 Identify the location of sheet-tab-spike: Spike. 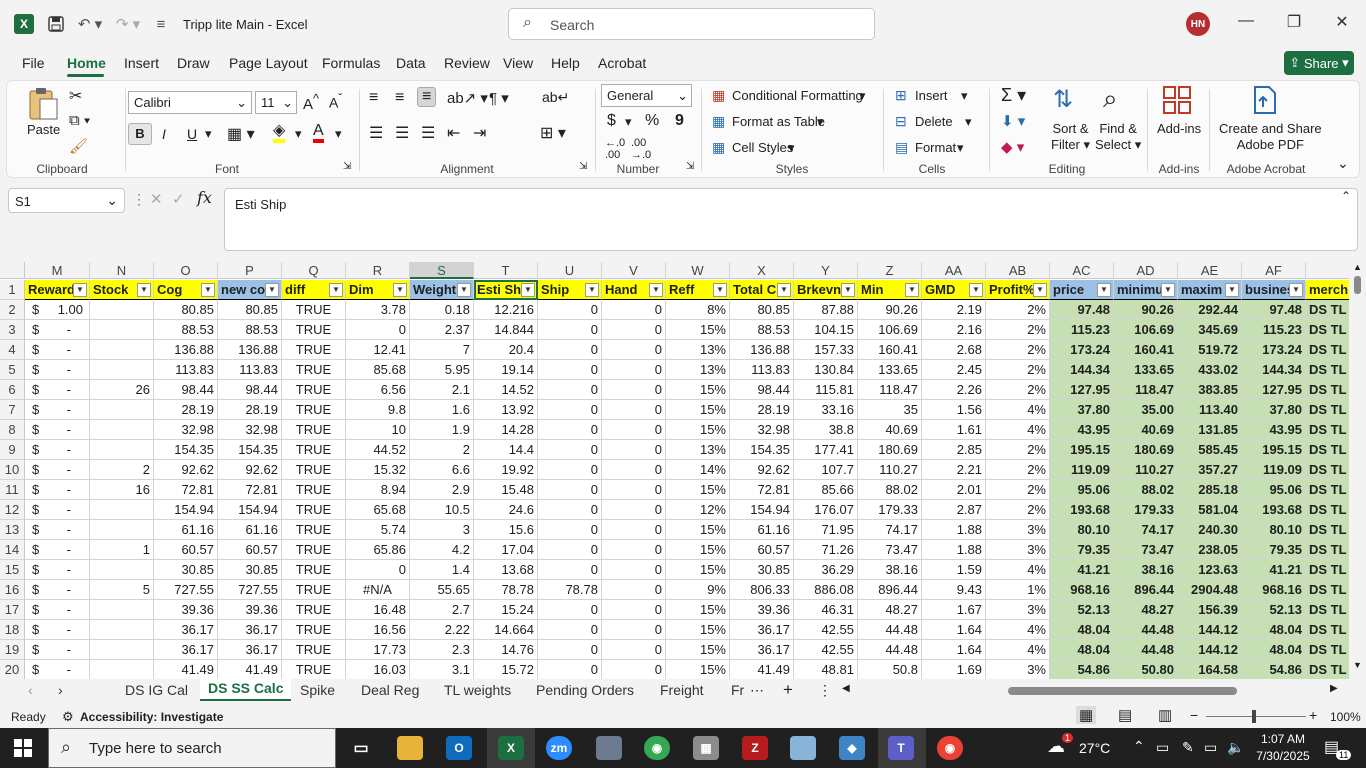
(317, 690).